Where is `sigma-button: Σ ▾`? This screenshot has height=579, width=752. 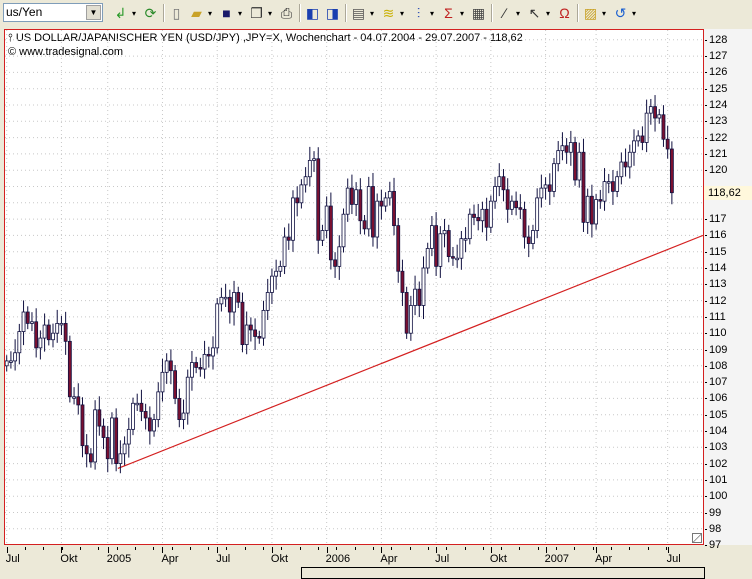
sigma-button: Σ ▾ is located at coordinates (452, 13).